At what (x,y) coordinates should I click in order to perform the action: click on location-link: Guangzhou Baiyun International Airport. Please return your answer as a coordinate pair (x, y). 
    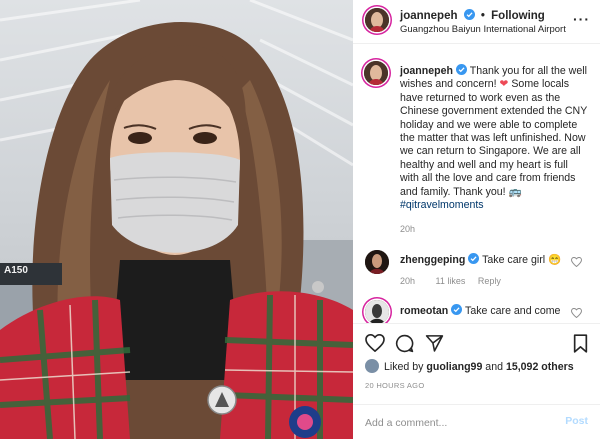
    Looking at the image, I should click on (483, 29).